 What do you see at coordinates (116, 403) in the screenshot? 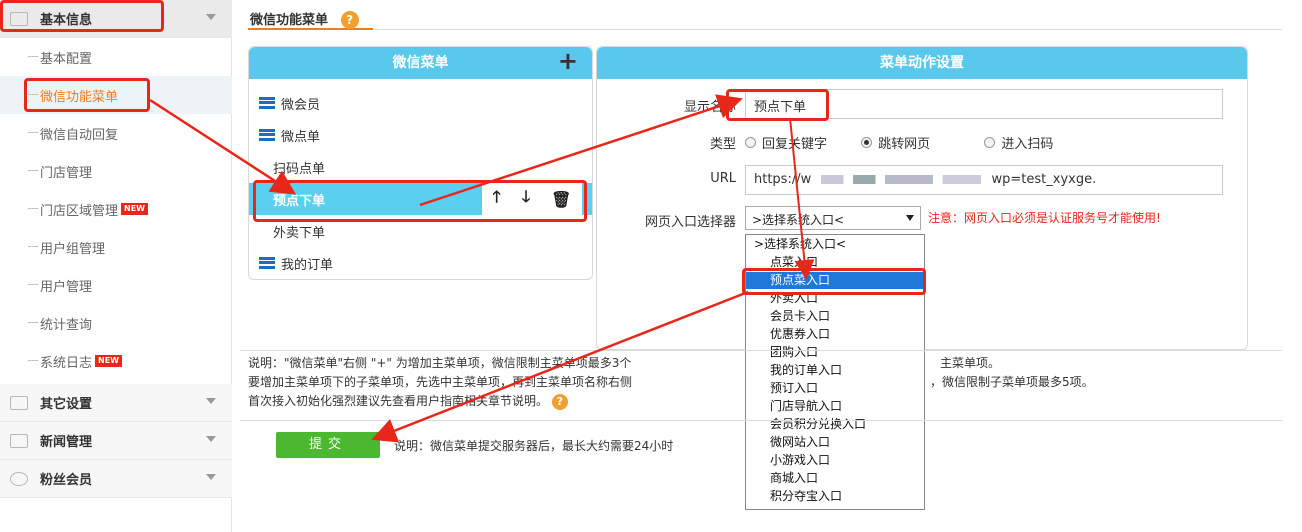
I see `sidebar-group-other-settings: 其它设置` at bounding box center [116, 403].